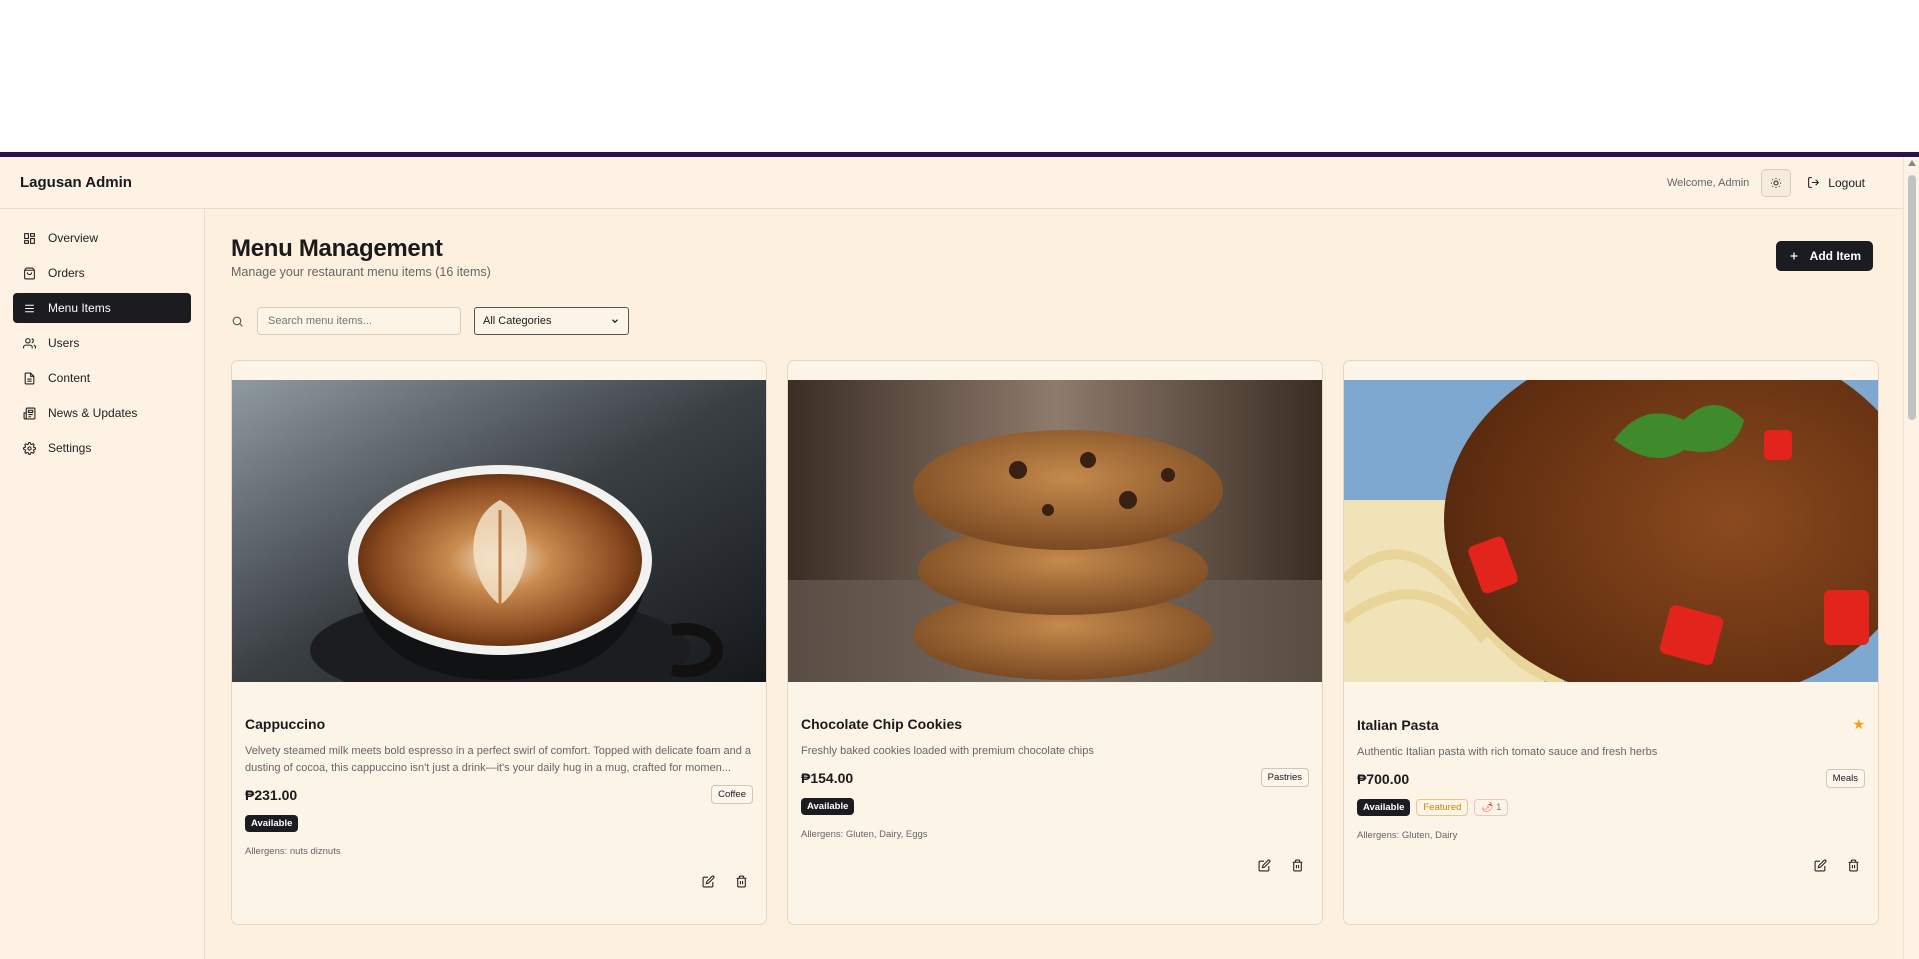 The height and width of the screenshot is (959, 1919). I want to click on sidebar-item-news: News & Updates, so click(102, 413).